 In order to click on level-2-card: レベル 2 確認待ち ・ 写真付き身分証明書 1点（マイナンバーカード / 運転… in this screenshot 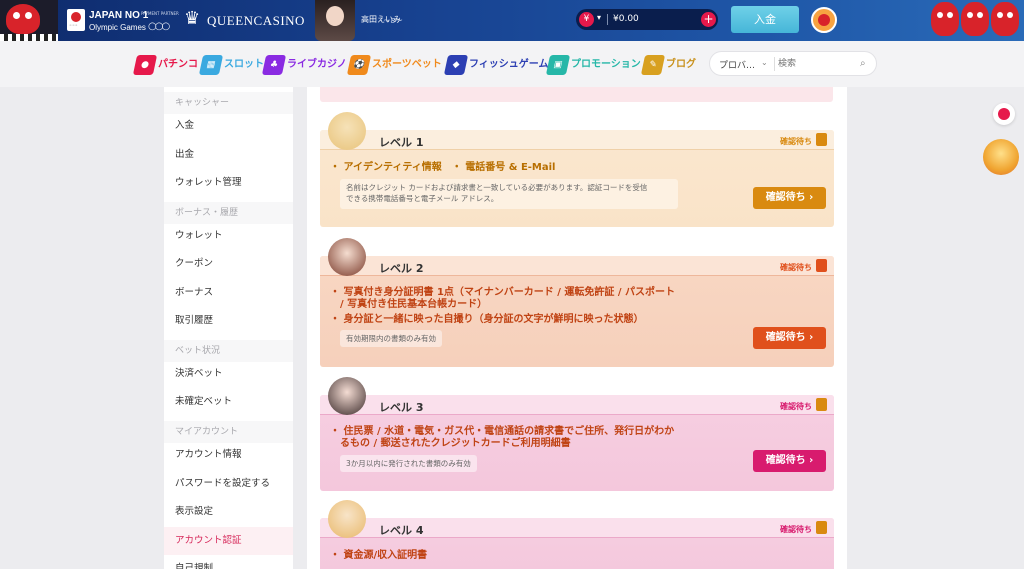, I will do `click(577, 302)`.